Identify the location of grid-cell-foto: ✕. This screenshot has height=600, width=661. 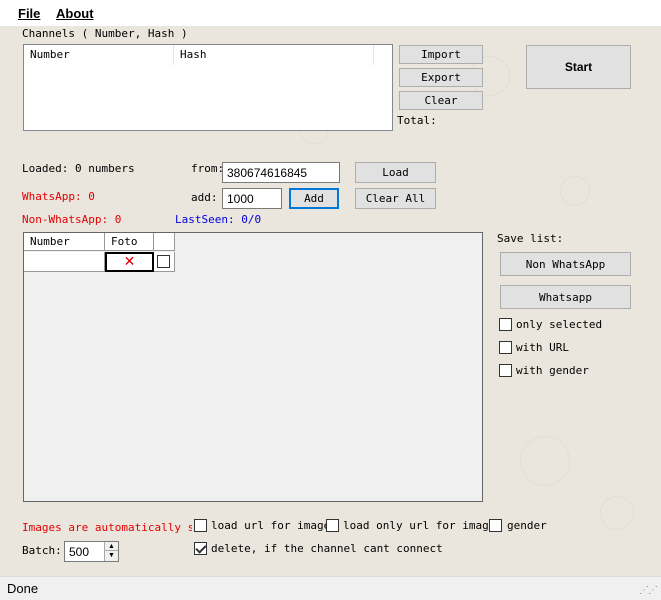
(129, 262).